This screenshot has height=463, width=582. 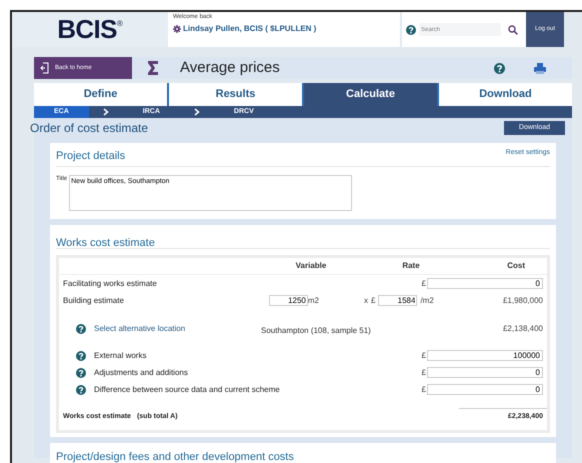 I want to click on gear-icon, so click(x=177, y=29).